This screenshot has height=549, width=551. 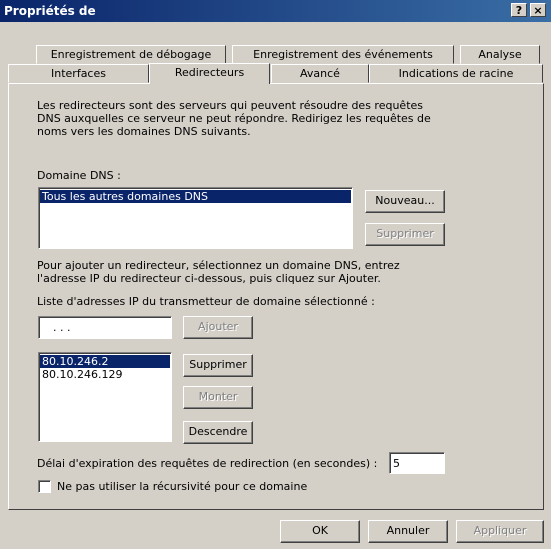 I want to click on tab-avance: Avancé, so click(x=320, y=73).